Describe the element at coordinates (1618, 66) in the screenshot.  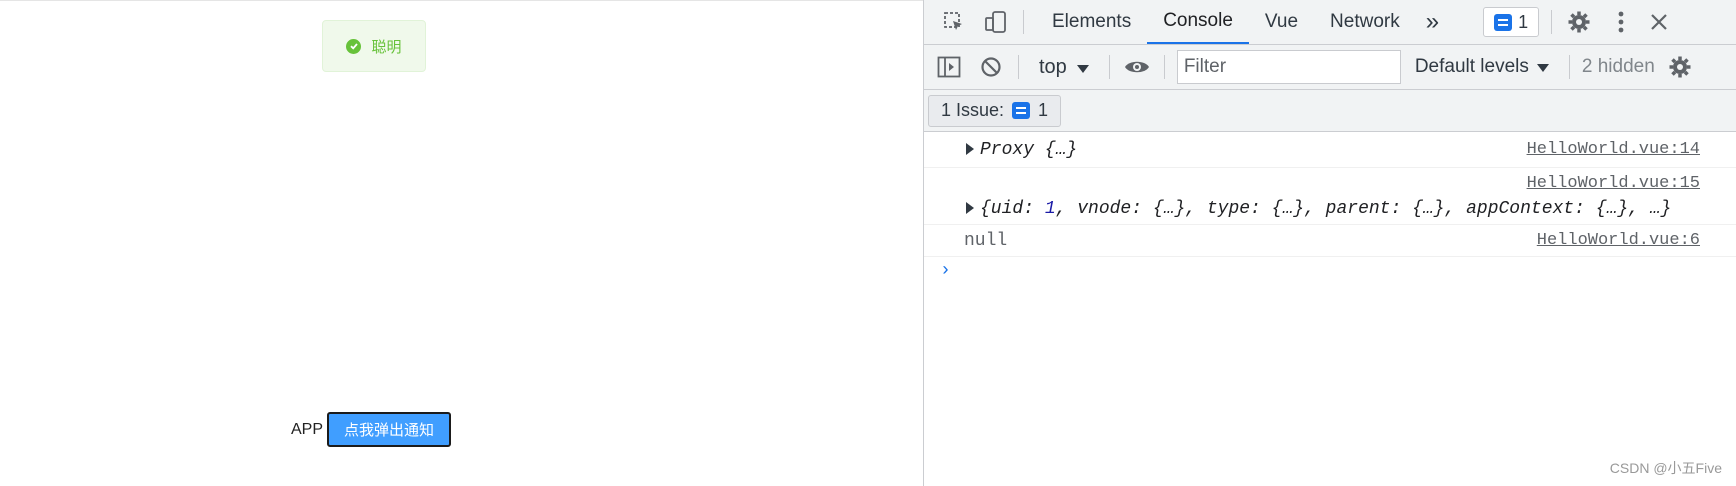
I see `hidden-messages-count: 2 hidden` at that location.